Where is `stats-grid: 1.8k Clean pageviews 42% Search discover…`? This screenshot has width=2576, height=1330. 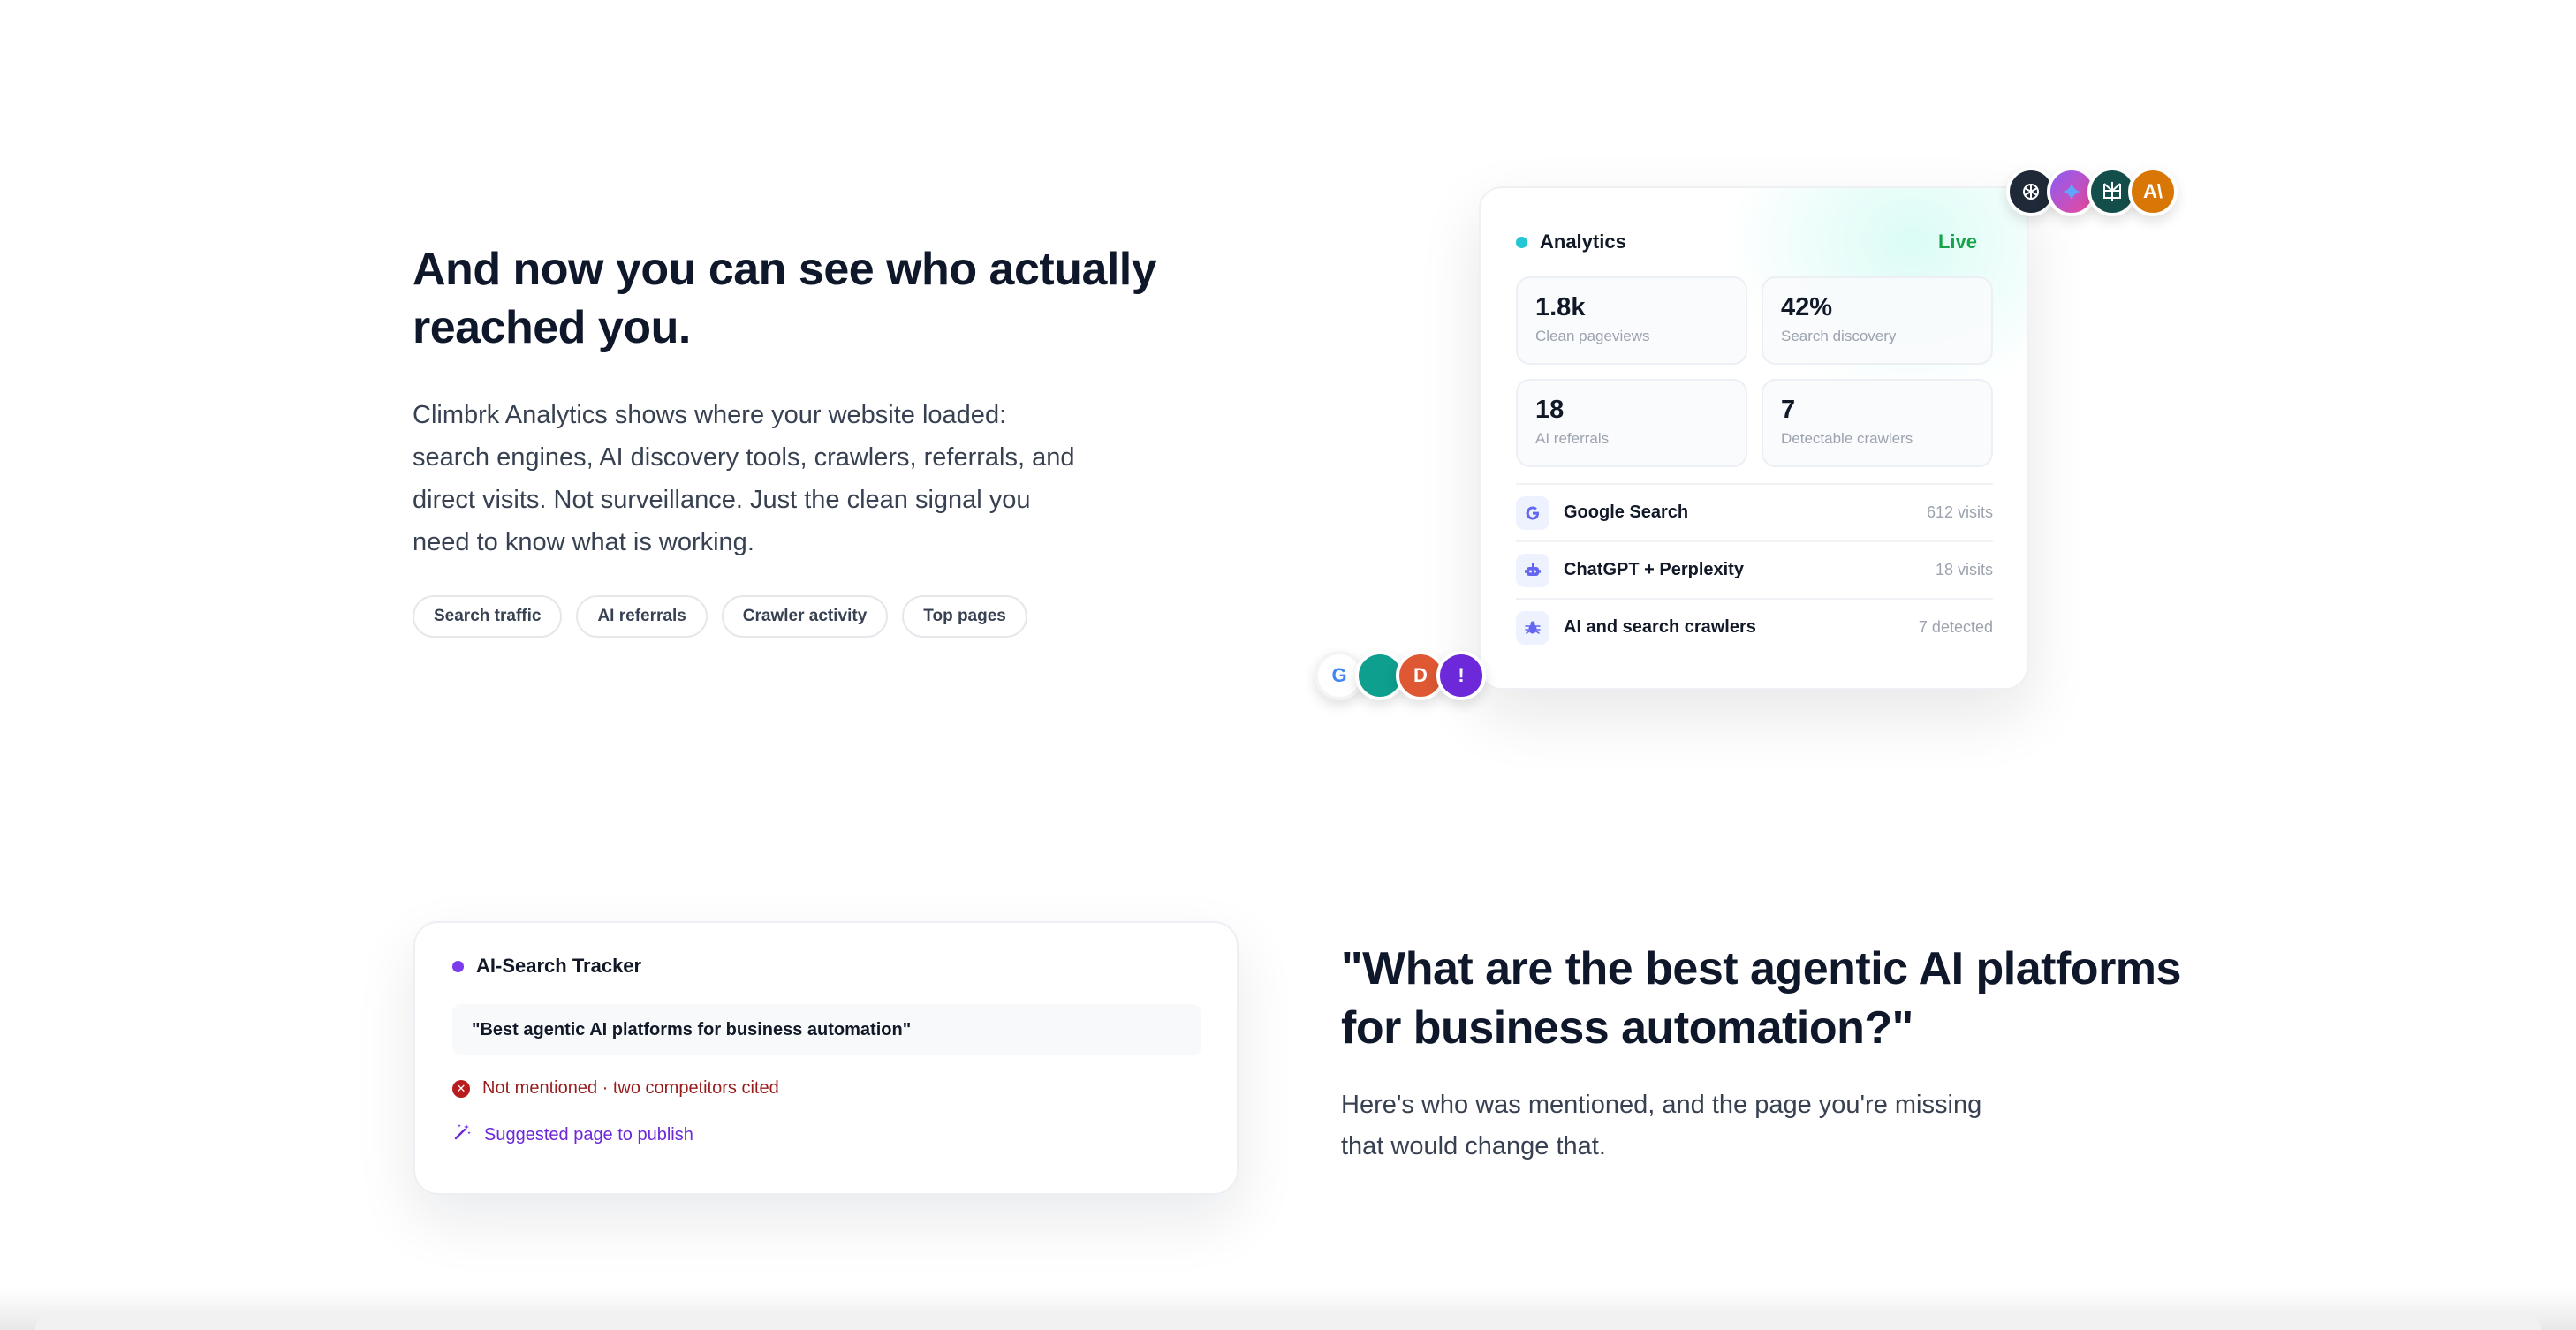
stats-grid: 1.8k Clean pageviews 42% Search discover… is located at coordinates (1755, 371).